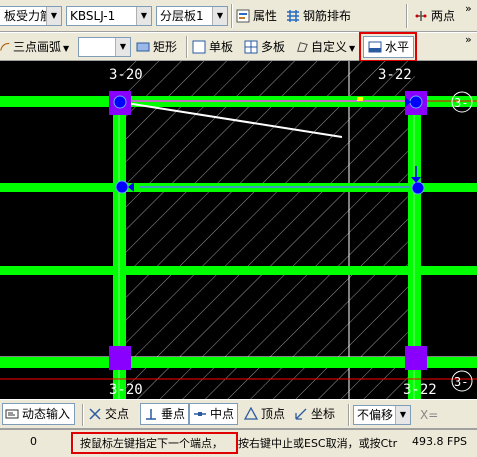 This screenshot has height=457, width=477. Describe the element at coordinates (200, 414) in the screenshot. I see `midpoint-icon` at that location.